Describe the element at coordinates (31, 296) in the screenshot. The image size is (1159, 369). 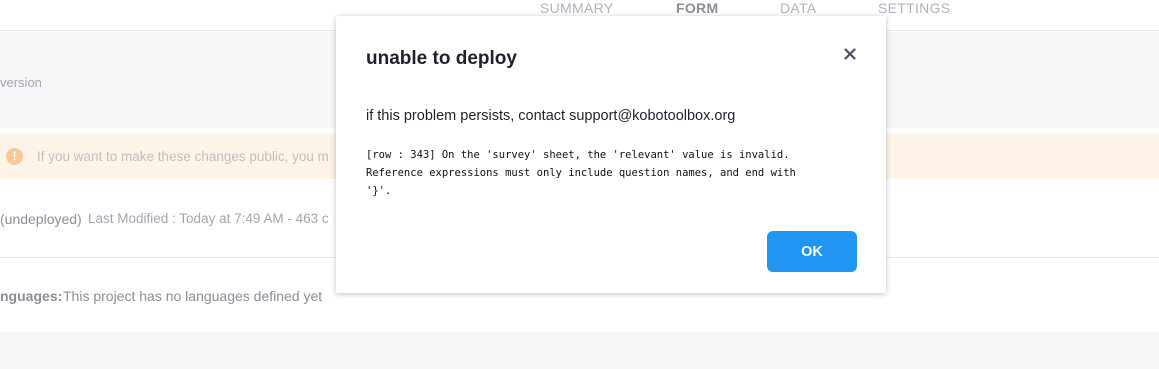
I see `languages-label: nguages:` at that location.